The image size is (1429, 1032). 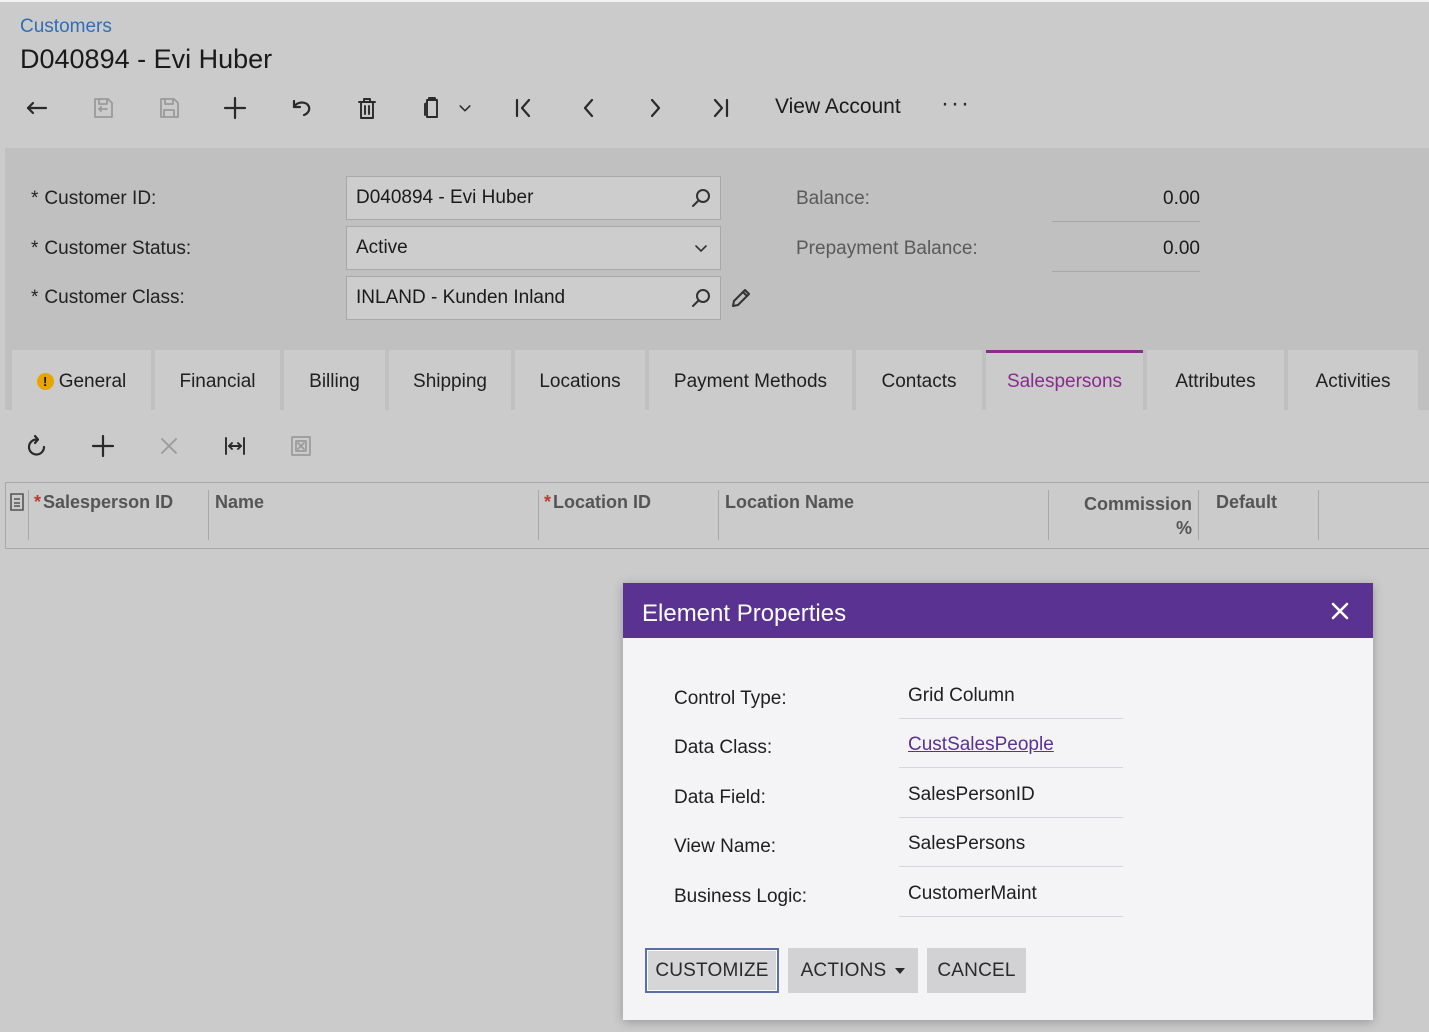 I want to click on control-type-label: Control Type:, so click(x=730, y=698).